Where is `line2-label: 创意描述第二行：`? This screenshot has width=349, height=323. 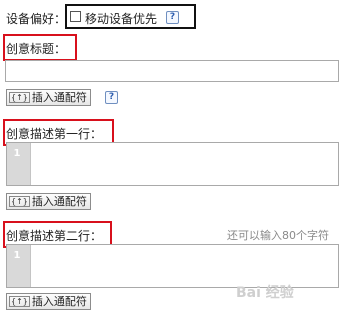
line2-label: 创意描述第二行： is located at coordinates (54, 236).